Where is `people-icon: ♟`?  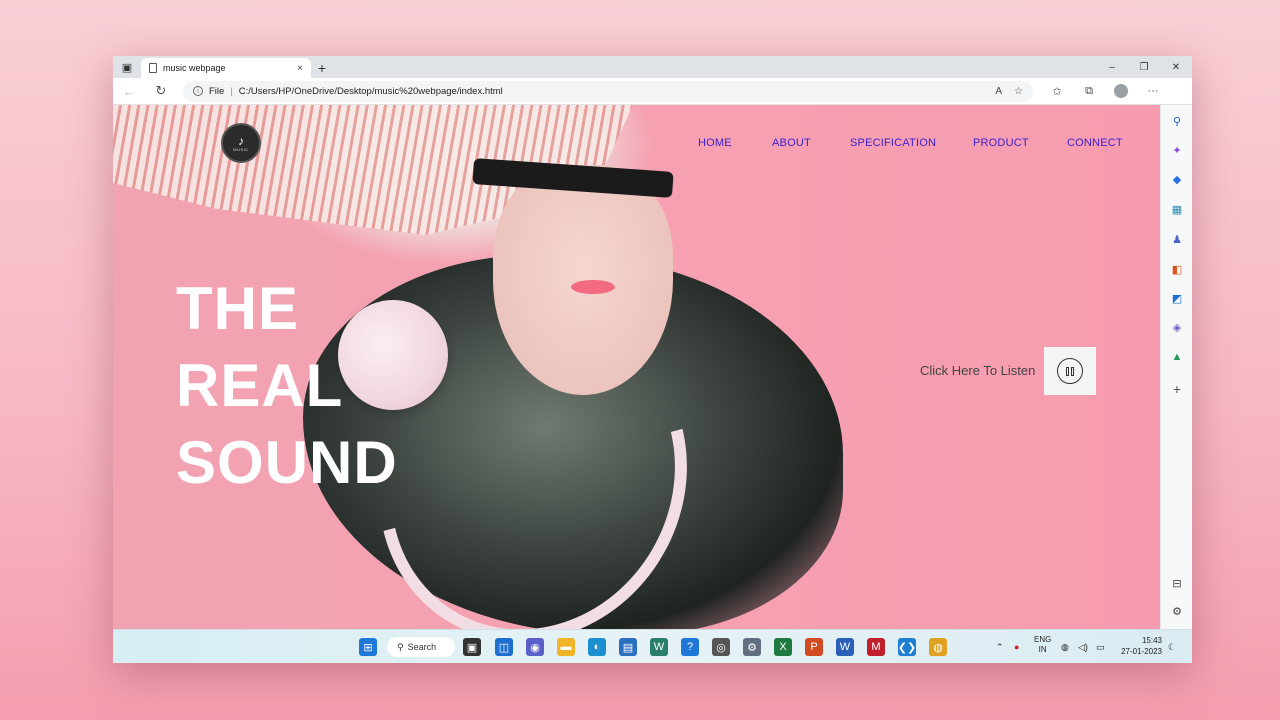
people-icon: ♟ is located at coordinates (1176, 239).